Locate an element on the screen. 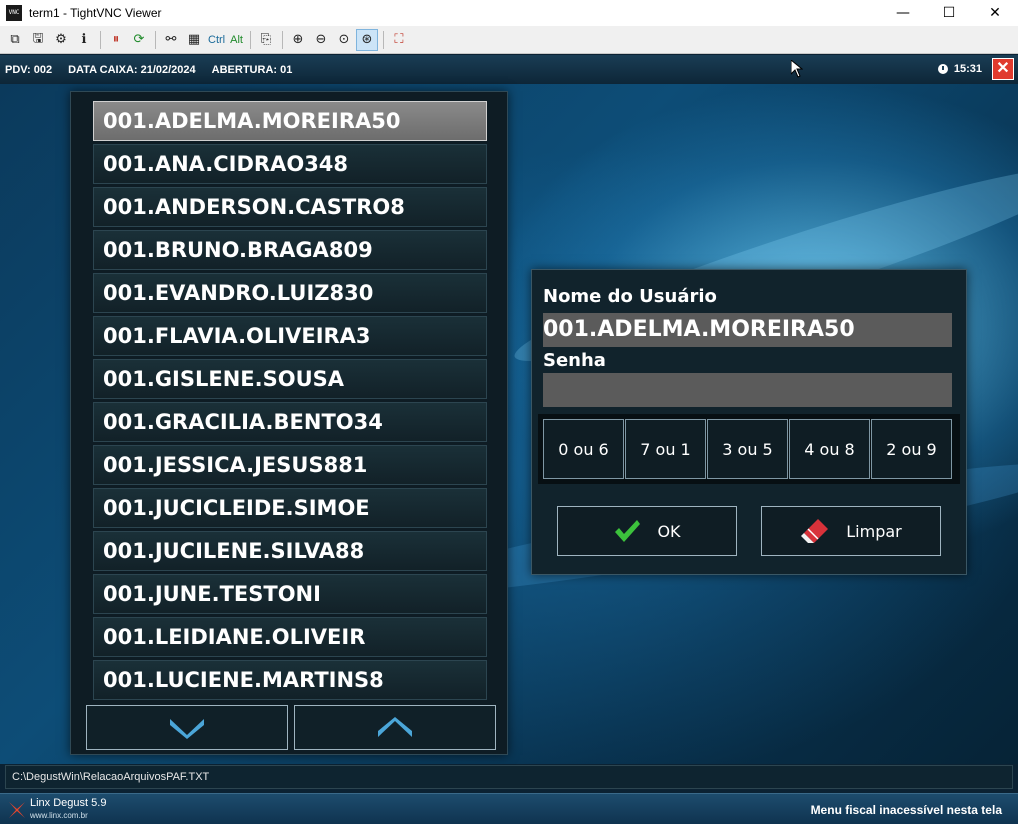 Image resolution: width=1018 pixels, height=824 pixels. clock: 15:31 is located at coordinates (959, 69).